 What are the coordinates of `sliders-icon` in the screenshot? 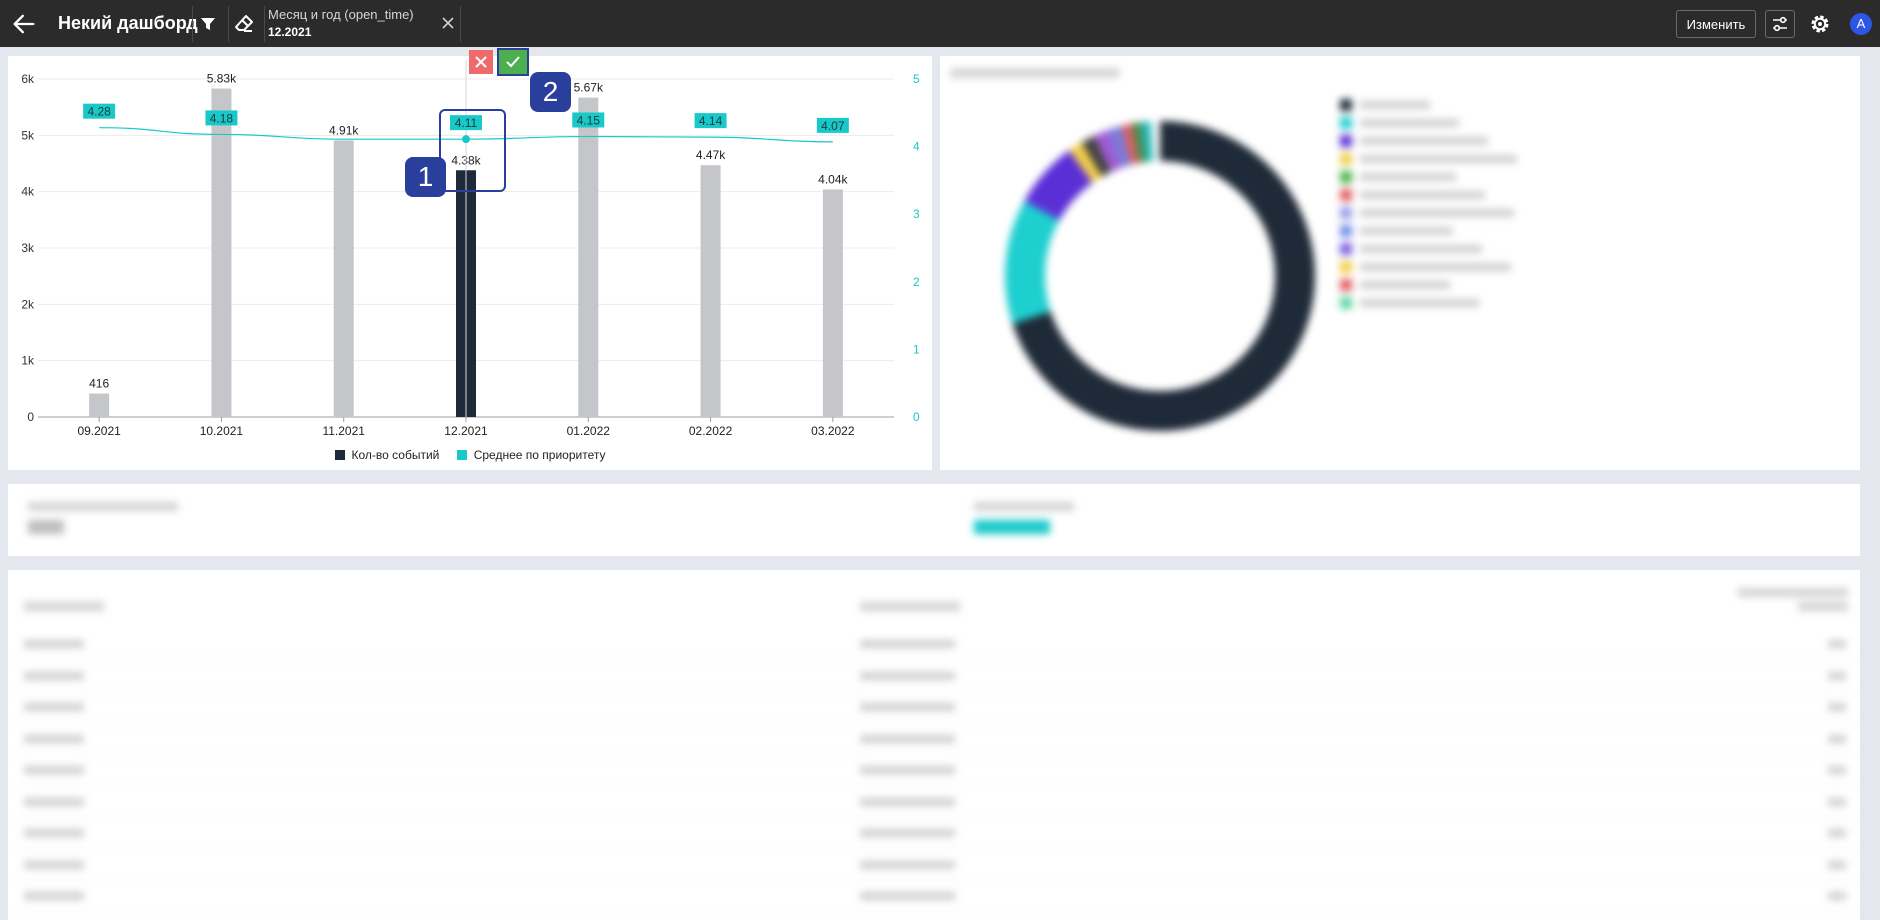 It's located at (1780, 24).